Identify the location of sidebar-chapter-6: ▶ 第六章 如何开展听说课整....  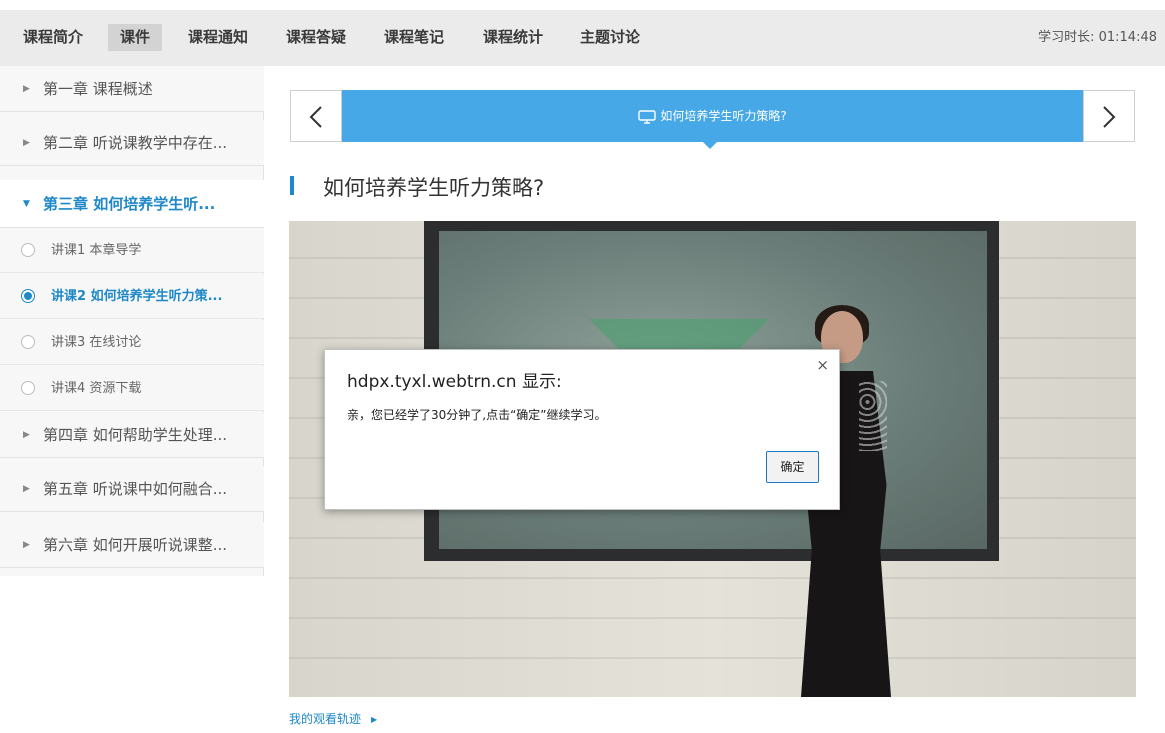
(132, 545).